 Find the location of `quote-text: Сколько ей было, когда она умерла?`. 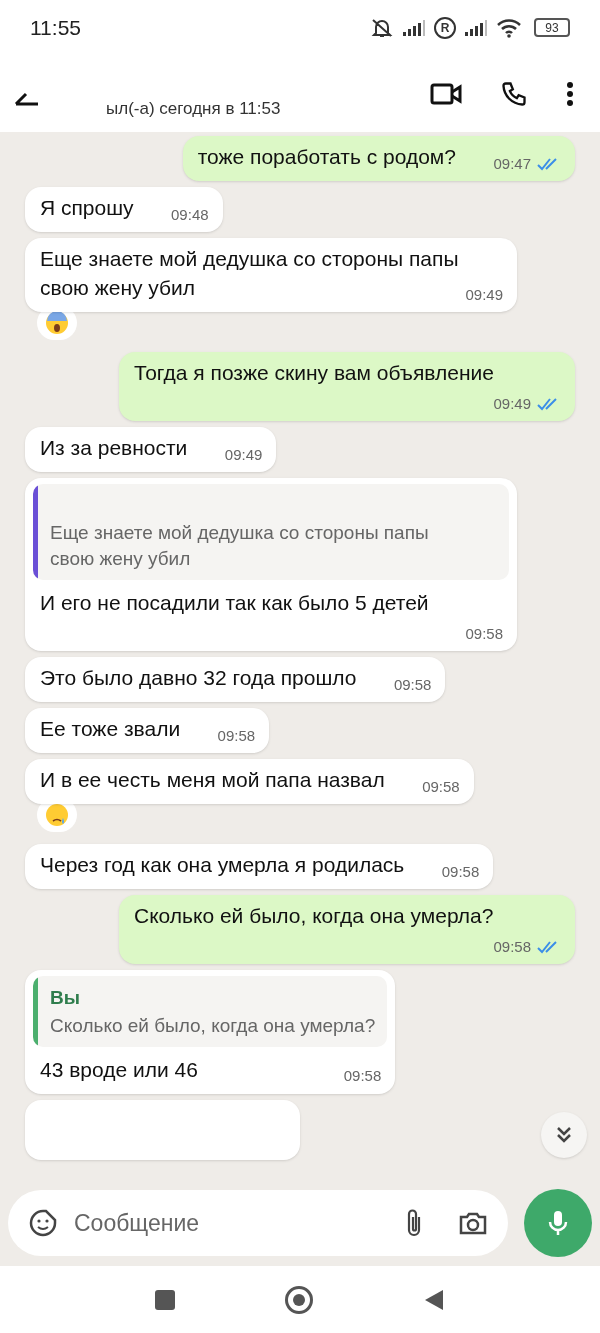

quote-text: Сколько ей было, когда она умерла? is located at coordinates (213, 1025).